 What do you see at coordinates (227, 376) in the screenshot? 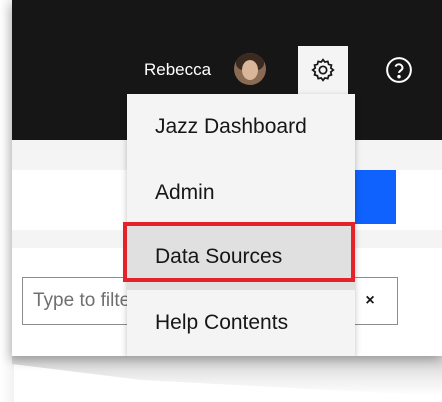
I see `frame-shadow-bottom` at bounding box center [227, 376].